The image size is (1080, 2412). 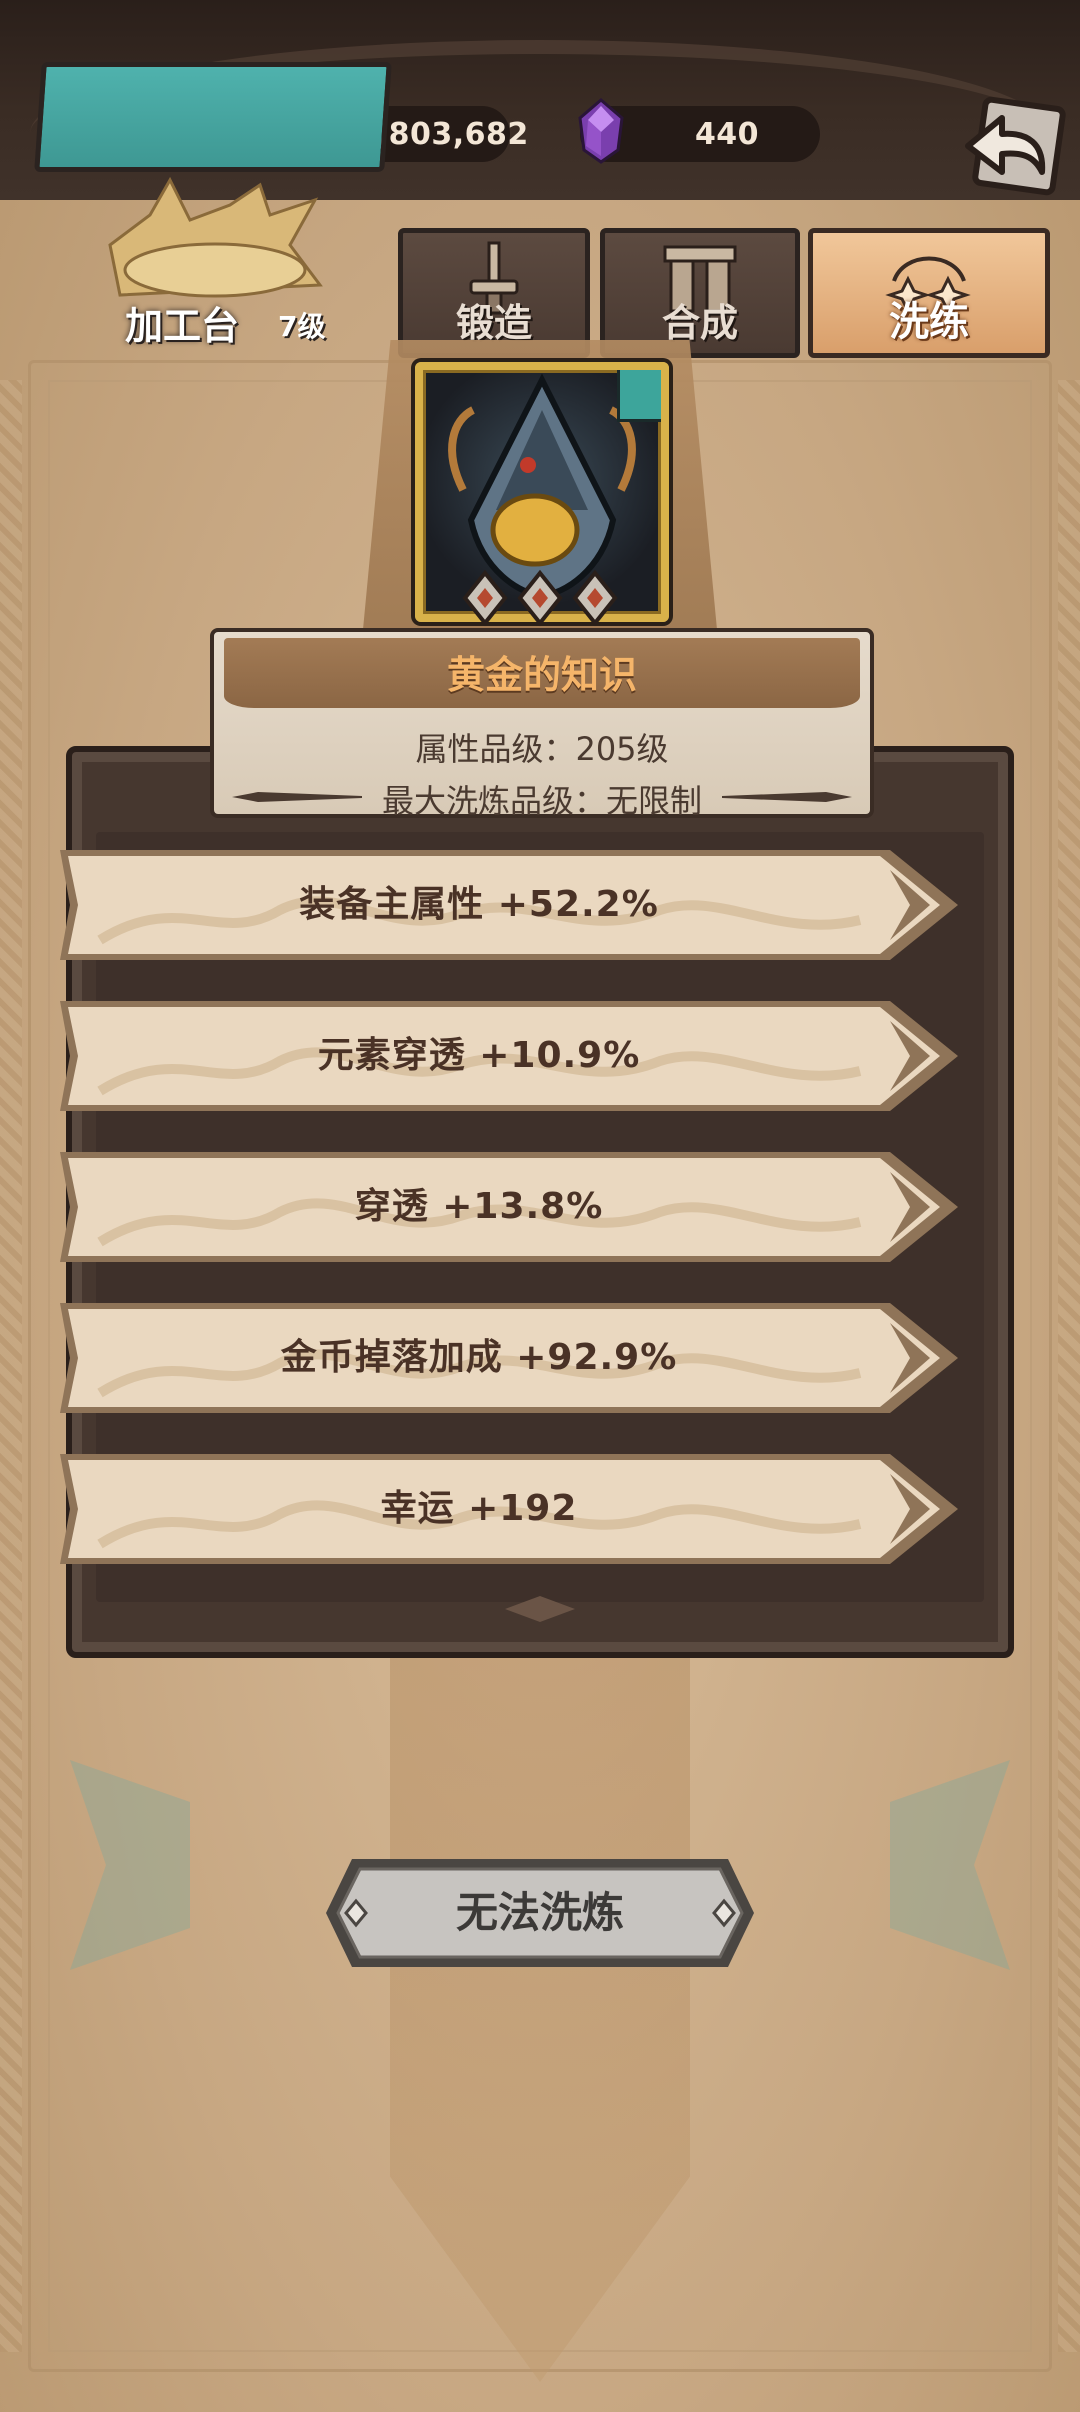 I want to click on background-side-pattern-left, so click(x=11, y=1366).